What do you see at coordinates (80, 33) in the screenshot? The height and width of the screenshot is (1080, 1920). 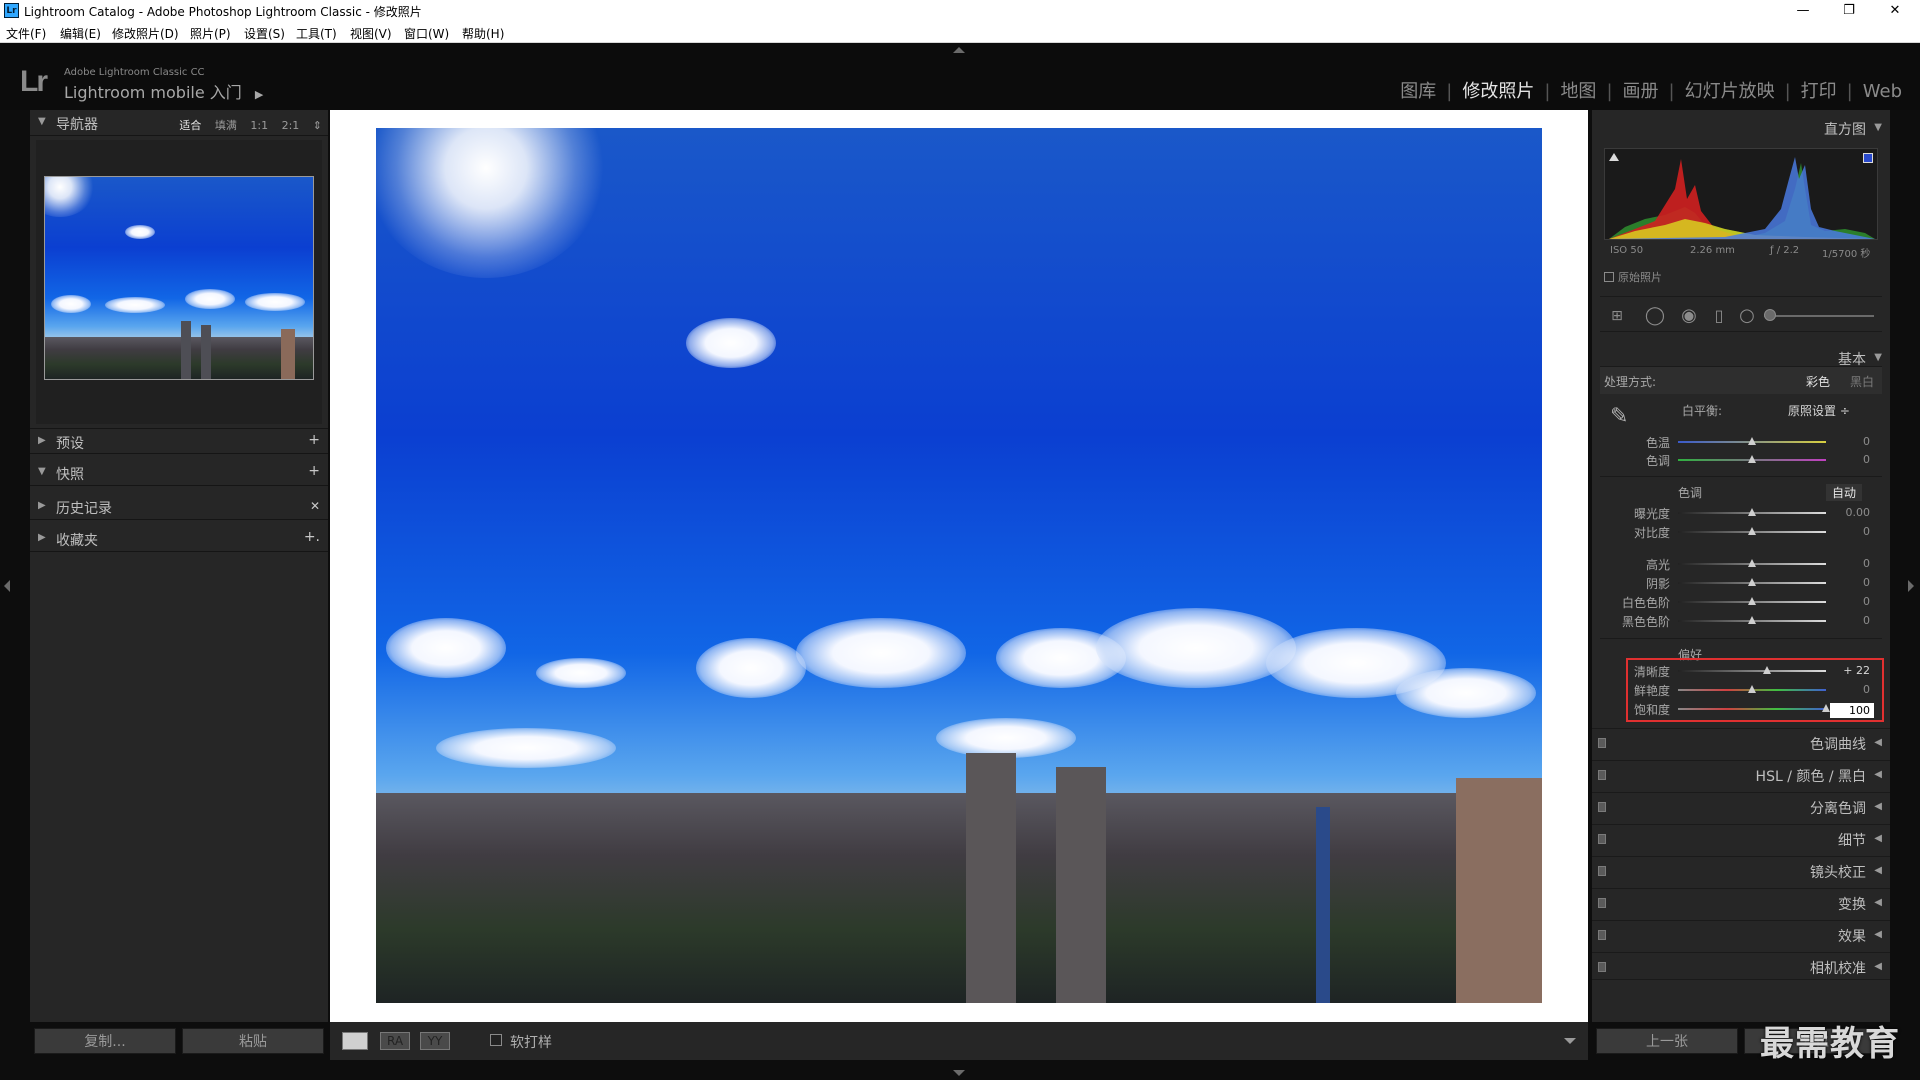 I see `menu-edit: 编辑(E)` at bounding box center [80, 33].